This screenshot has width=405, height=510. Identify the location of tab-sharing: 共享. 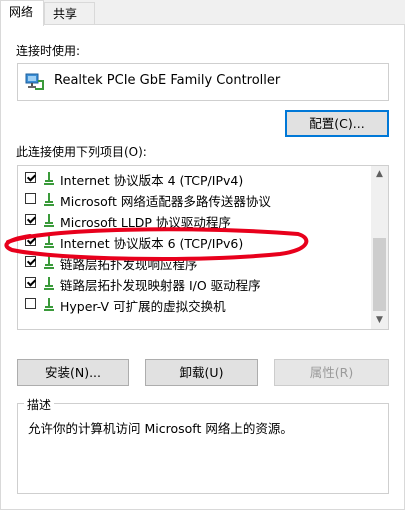
(69, 13).